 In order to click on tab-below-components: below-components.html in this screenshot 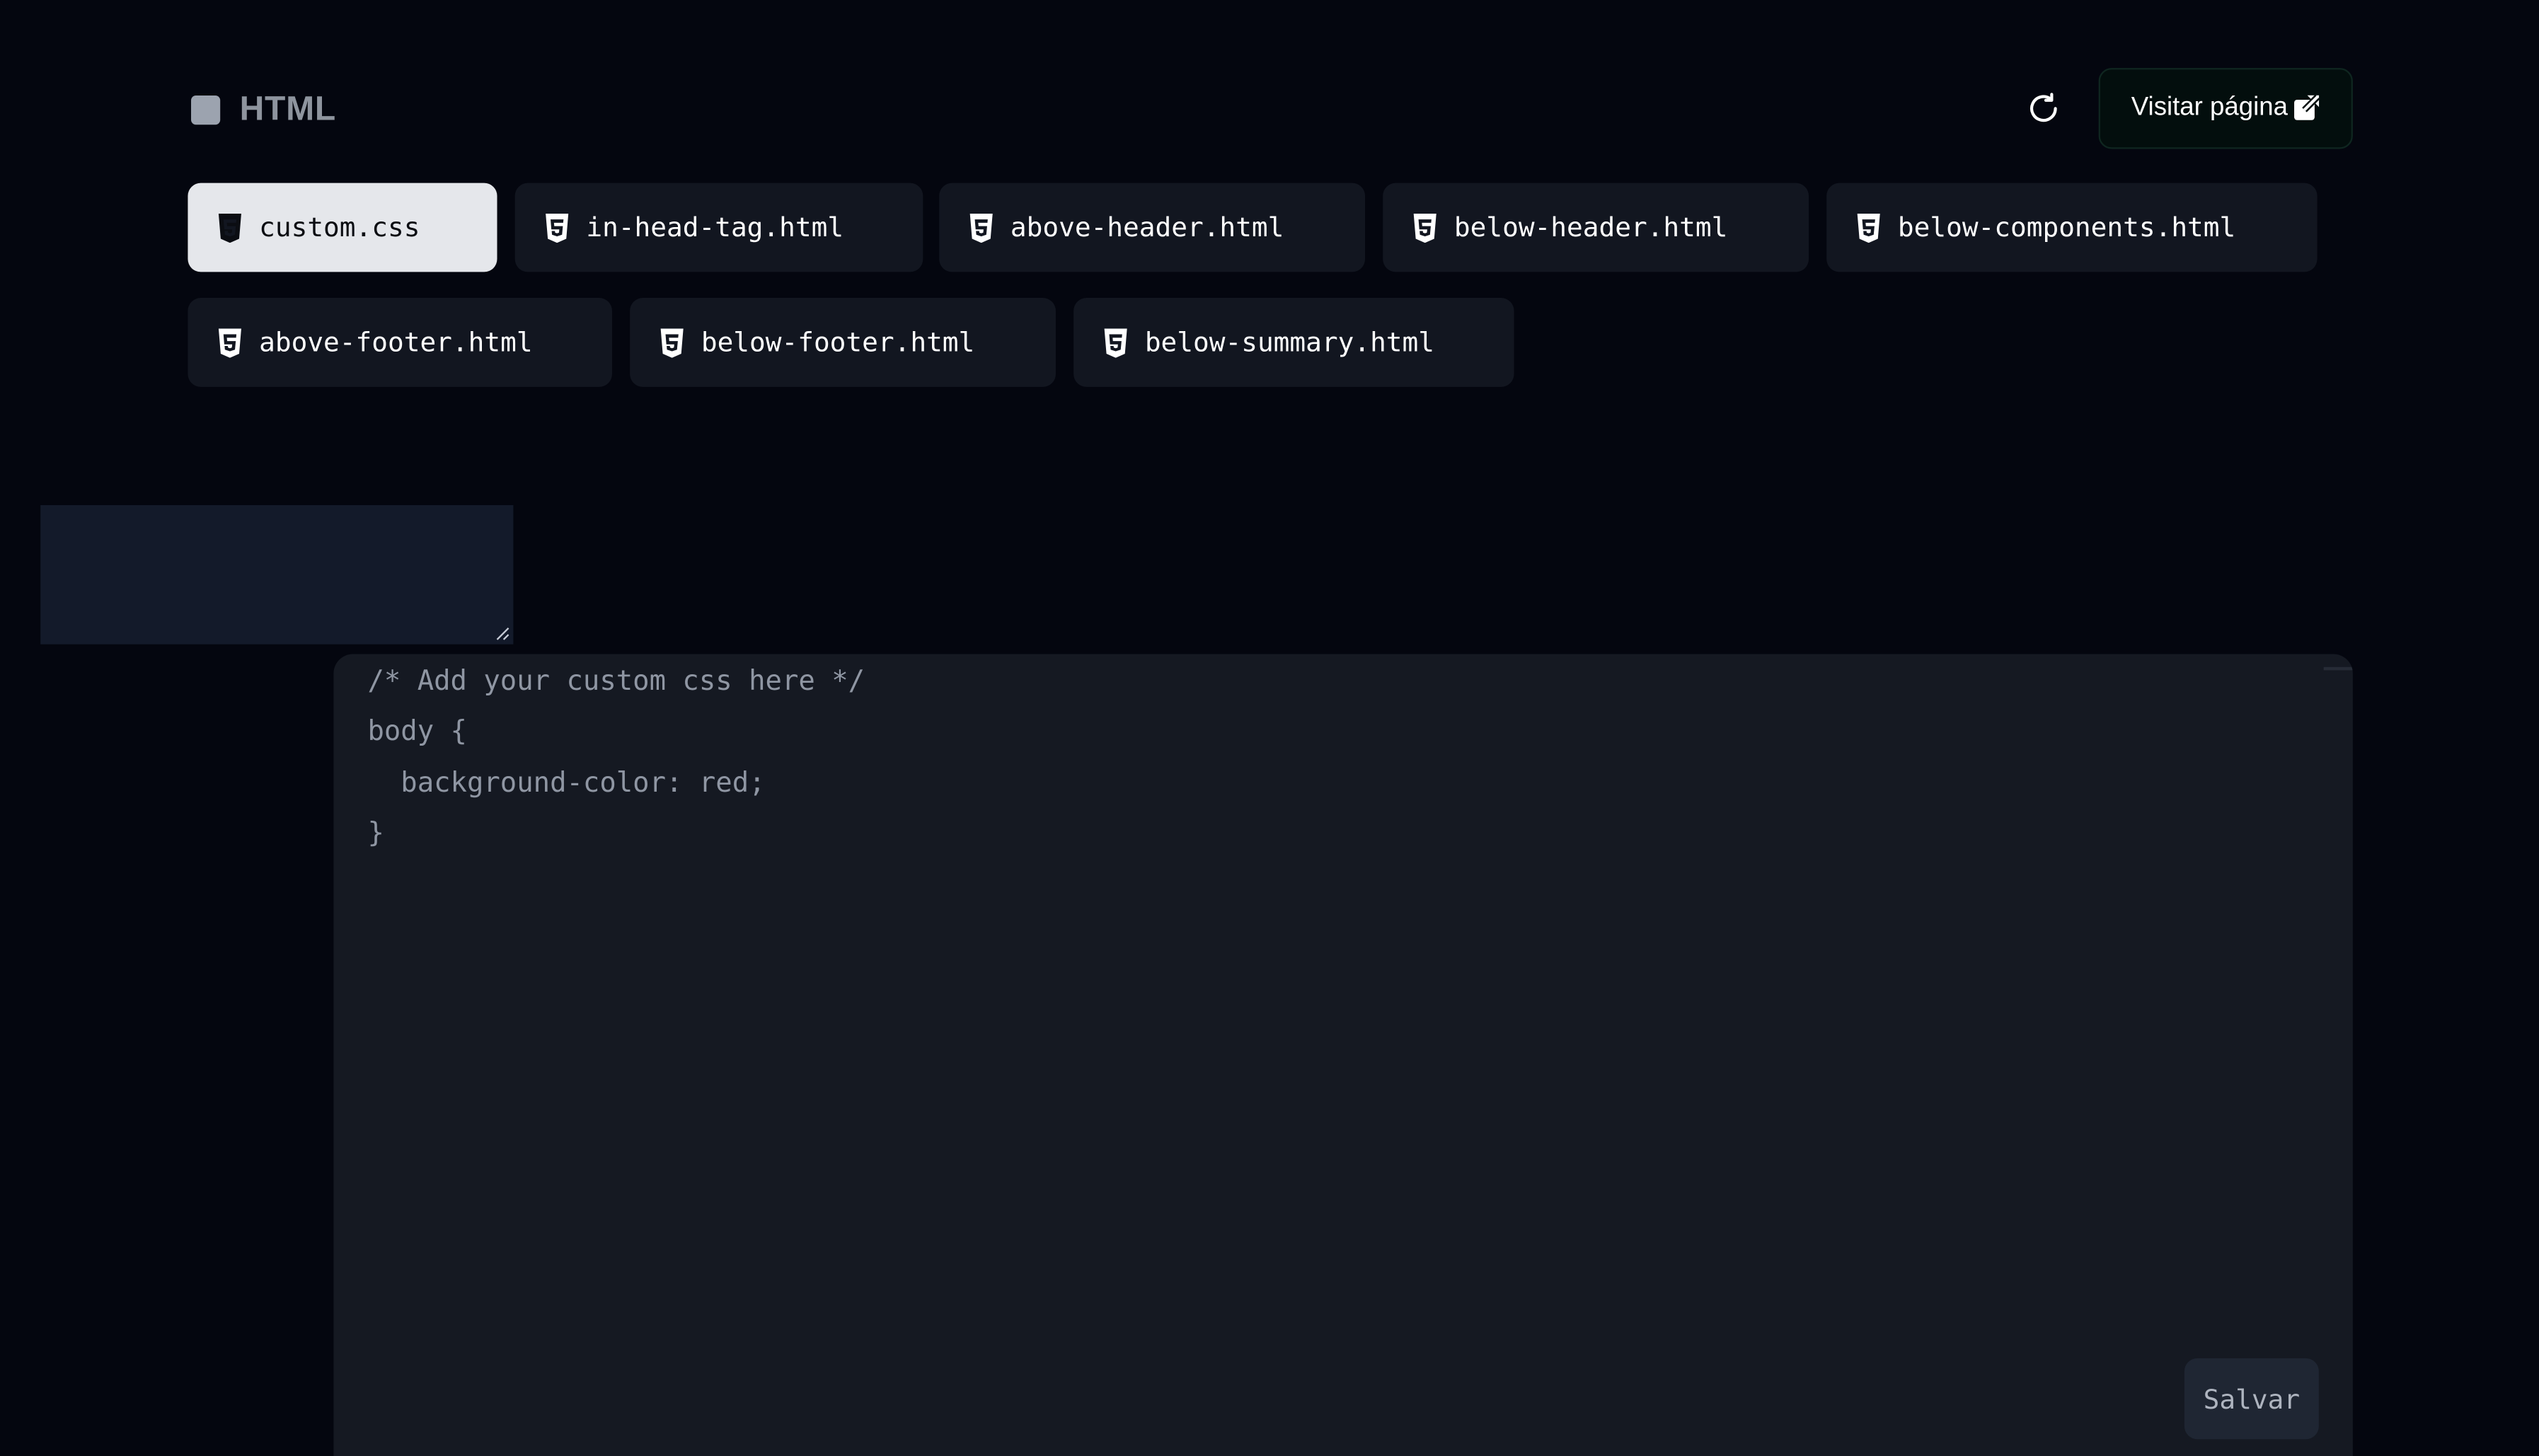, I will do `click(2072, 227)`.